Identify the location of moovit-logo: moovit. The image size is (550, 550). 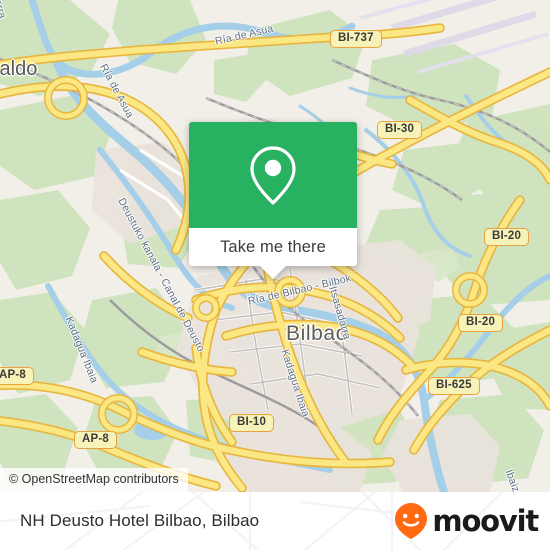
(466, 521).